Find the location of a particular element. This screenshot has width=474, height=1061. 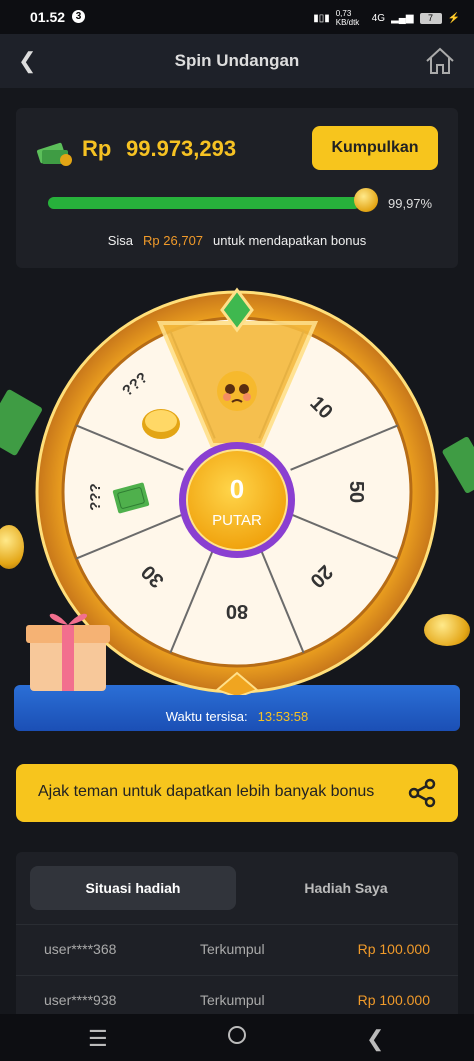

progress-fill is located at coordinates (204, 203).